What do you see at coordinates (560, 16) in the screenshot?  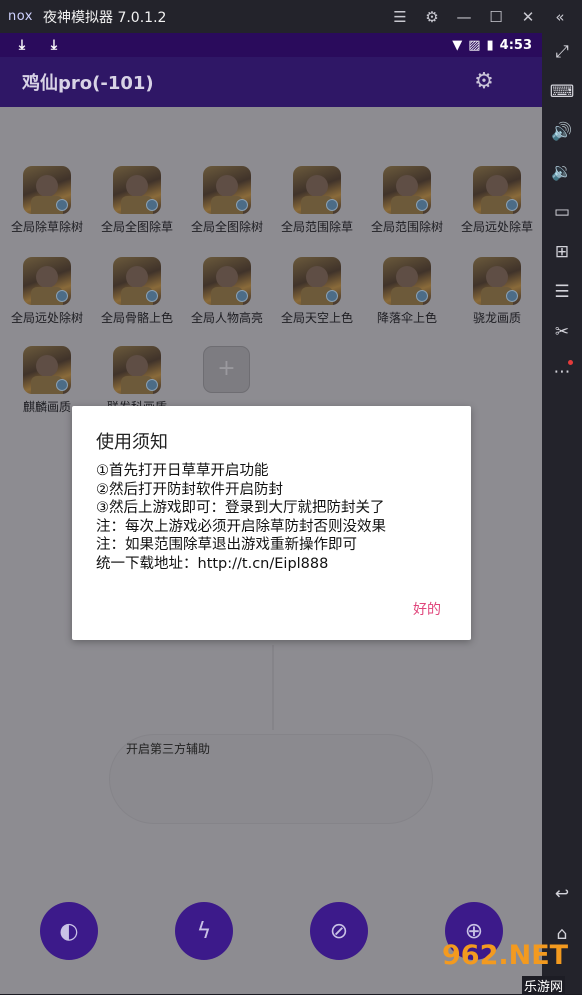 I see `collapse-icon: «` at bounding box center [560, 16].